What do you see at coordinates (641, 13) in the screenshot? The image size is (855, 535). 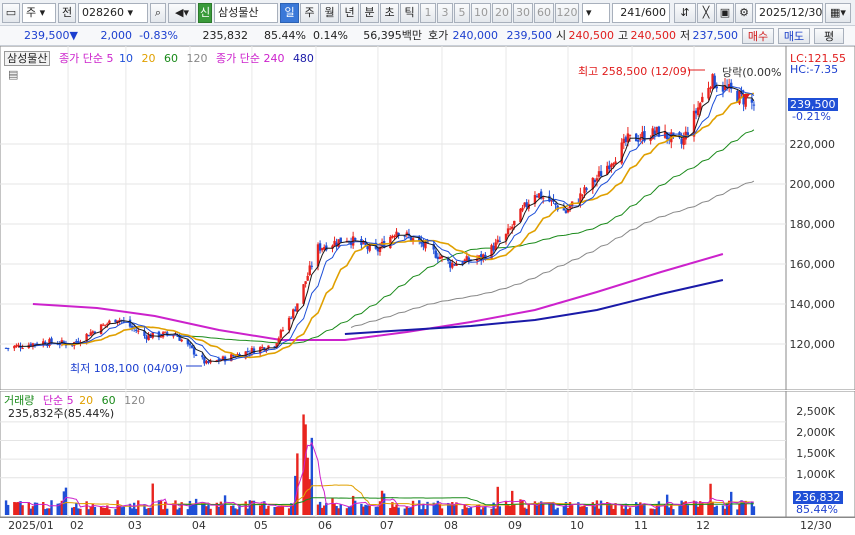 I see `count-field: 241/600` at bounding box center [641, 13].